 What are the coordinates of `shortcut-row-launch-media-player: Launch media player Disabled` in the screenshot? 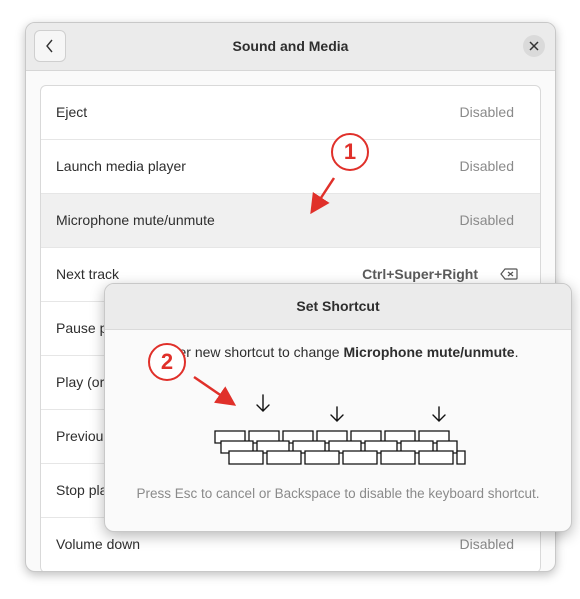 It's located at (290, 167).